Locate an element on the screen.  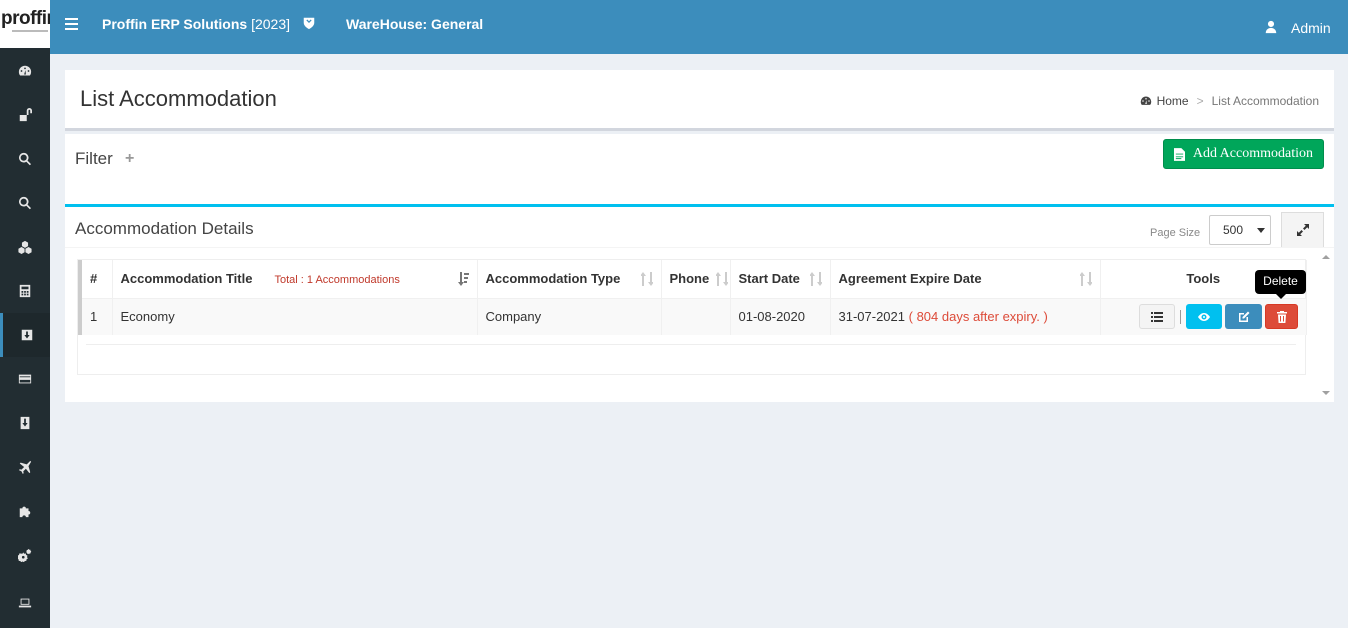
user-icon is located at coordinates (1271, 27).